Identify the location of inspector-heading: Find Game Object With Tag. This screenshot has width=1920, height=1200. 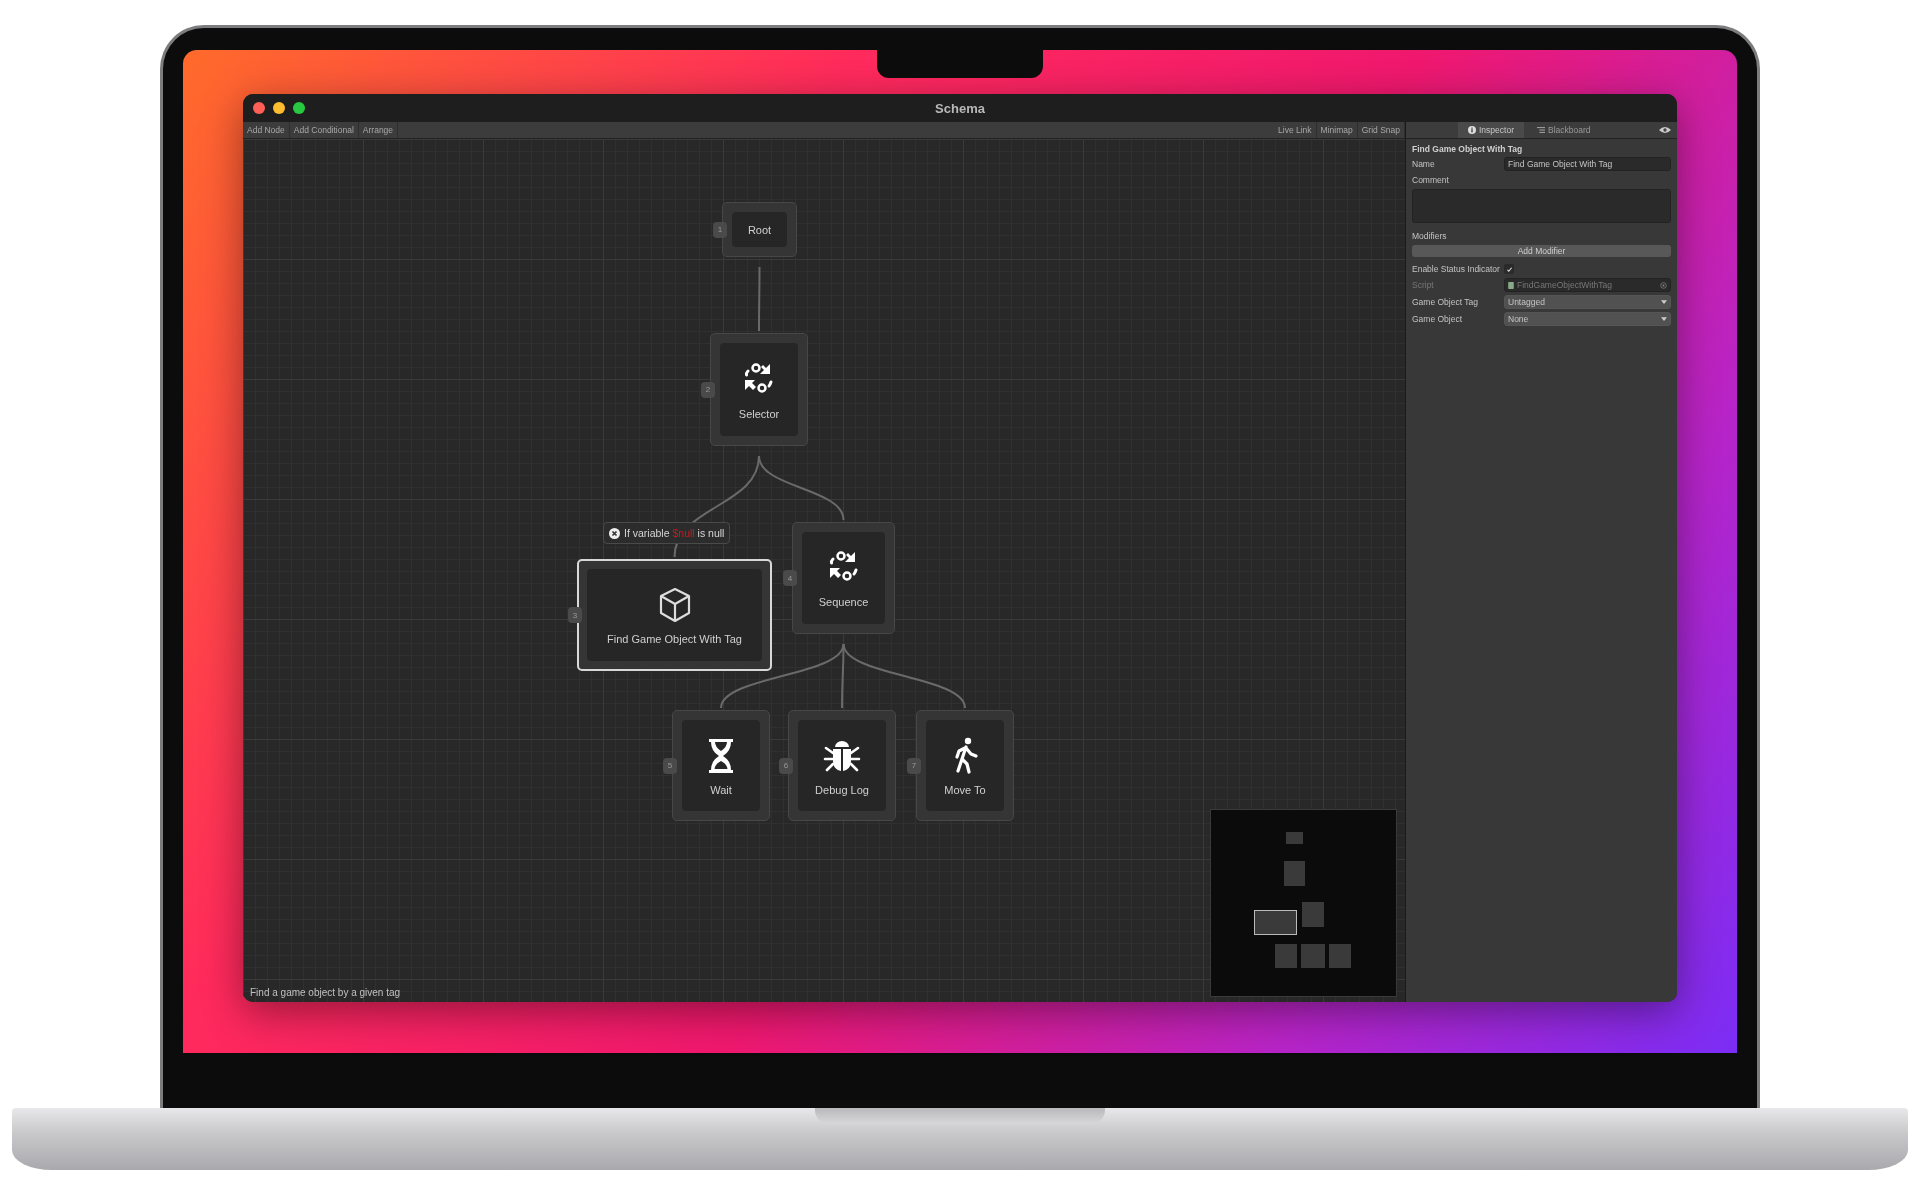
(1468, 149).